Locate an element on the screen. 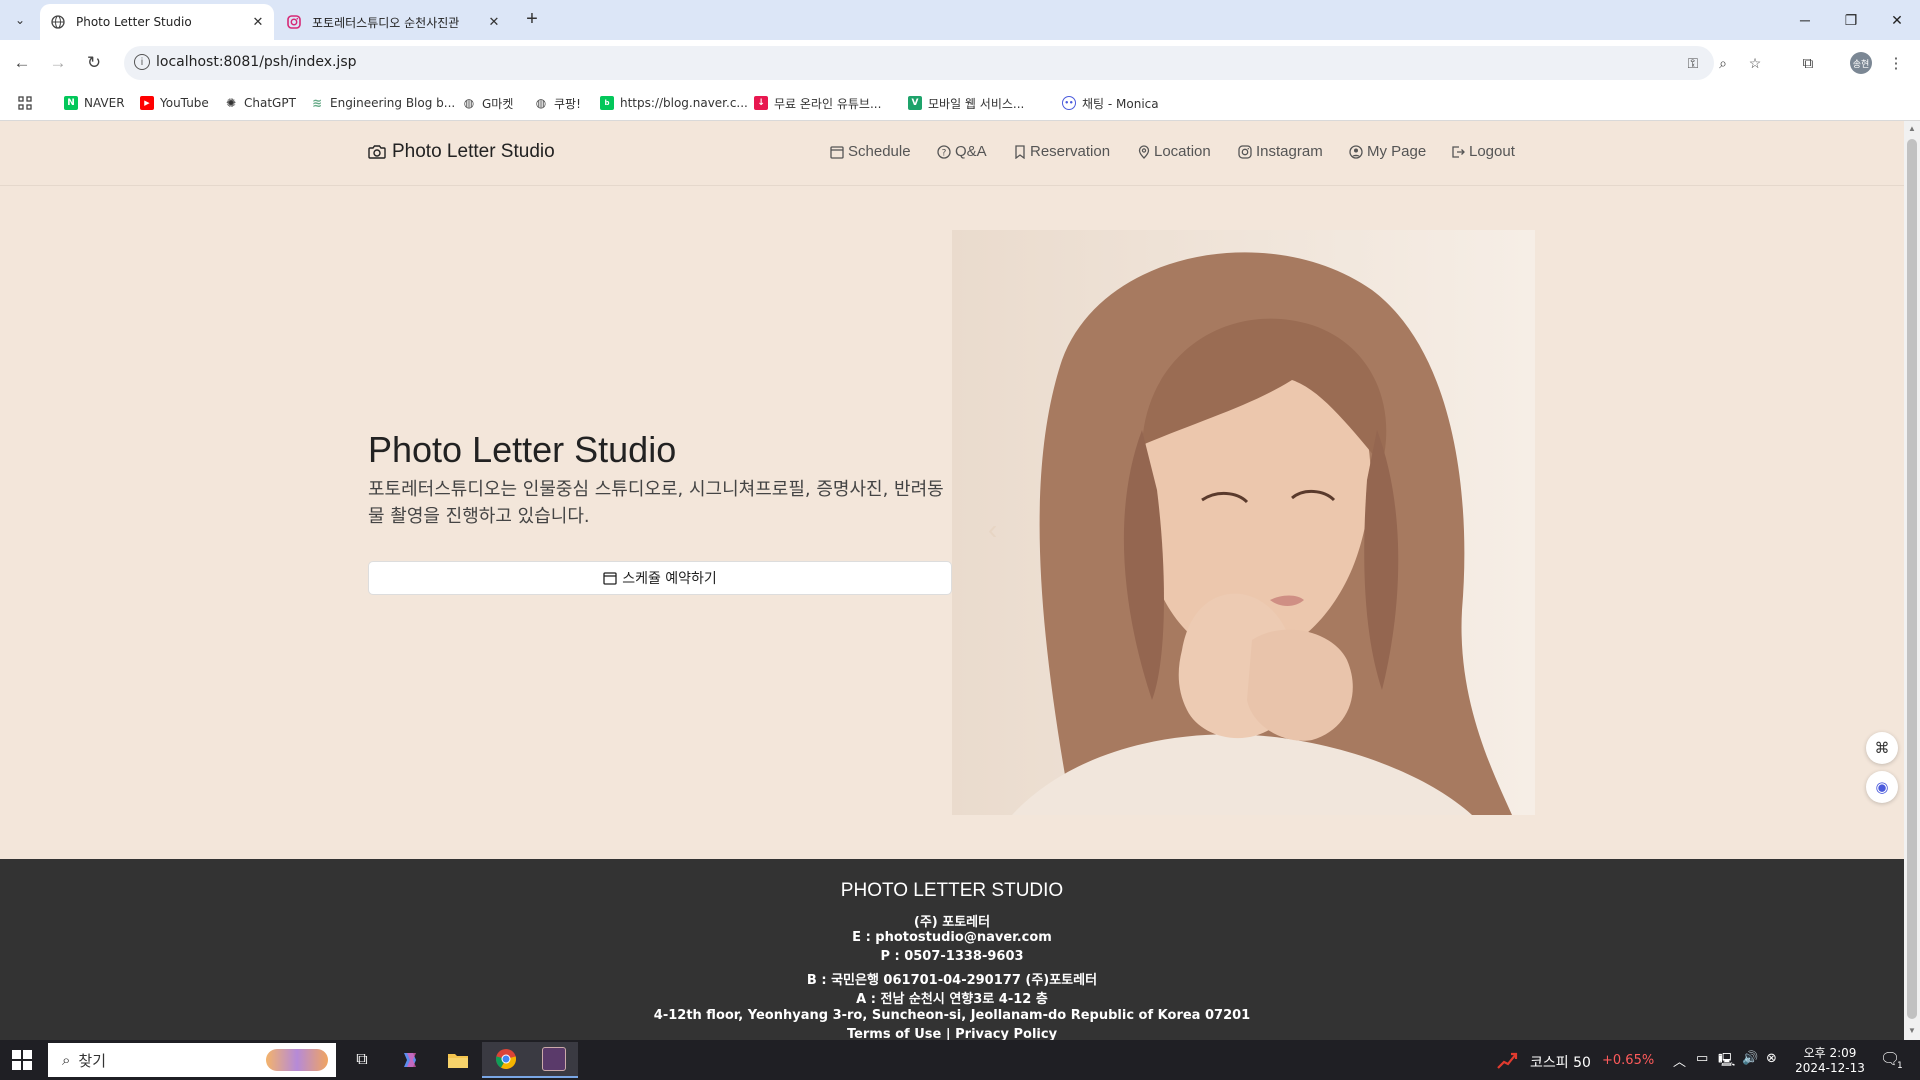 This screenshot has width=1920, height=1080. bookmark-label: 채팅 - Monica is located at coordinates (1120, 103).